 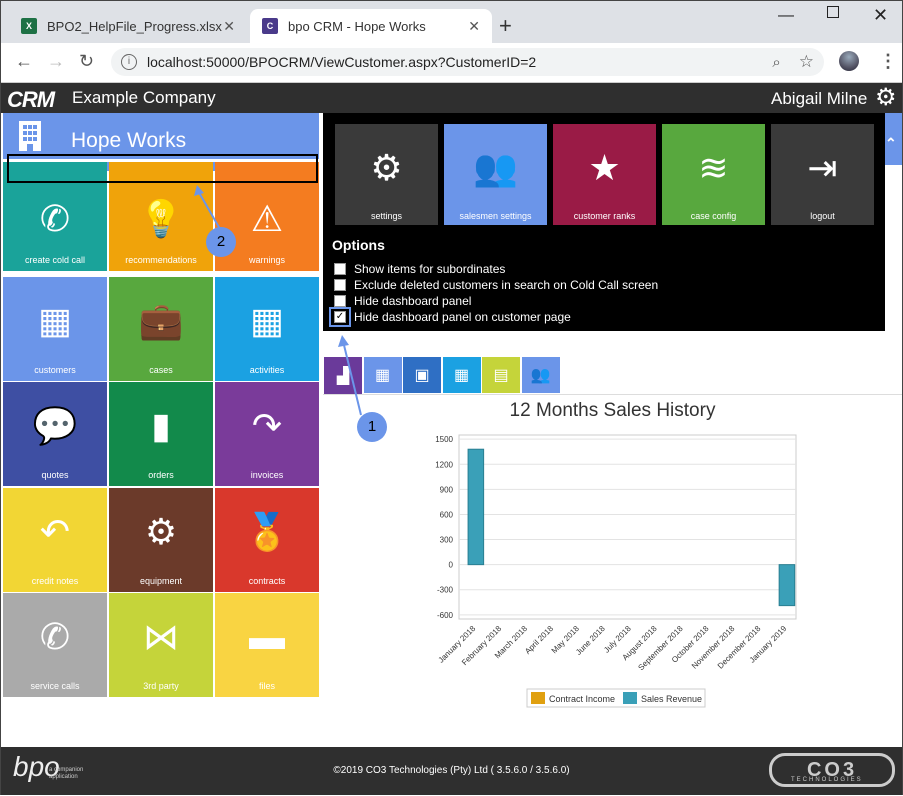 I want to click on annotation-badge-2: 2, so click(x=221, y=242).